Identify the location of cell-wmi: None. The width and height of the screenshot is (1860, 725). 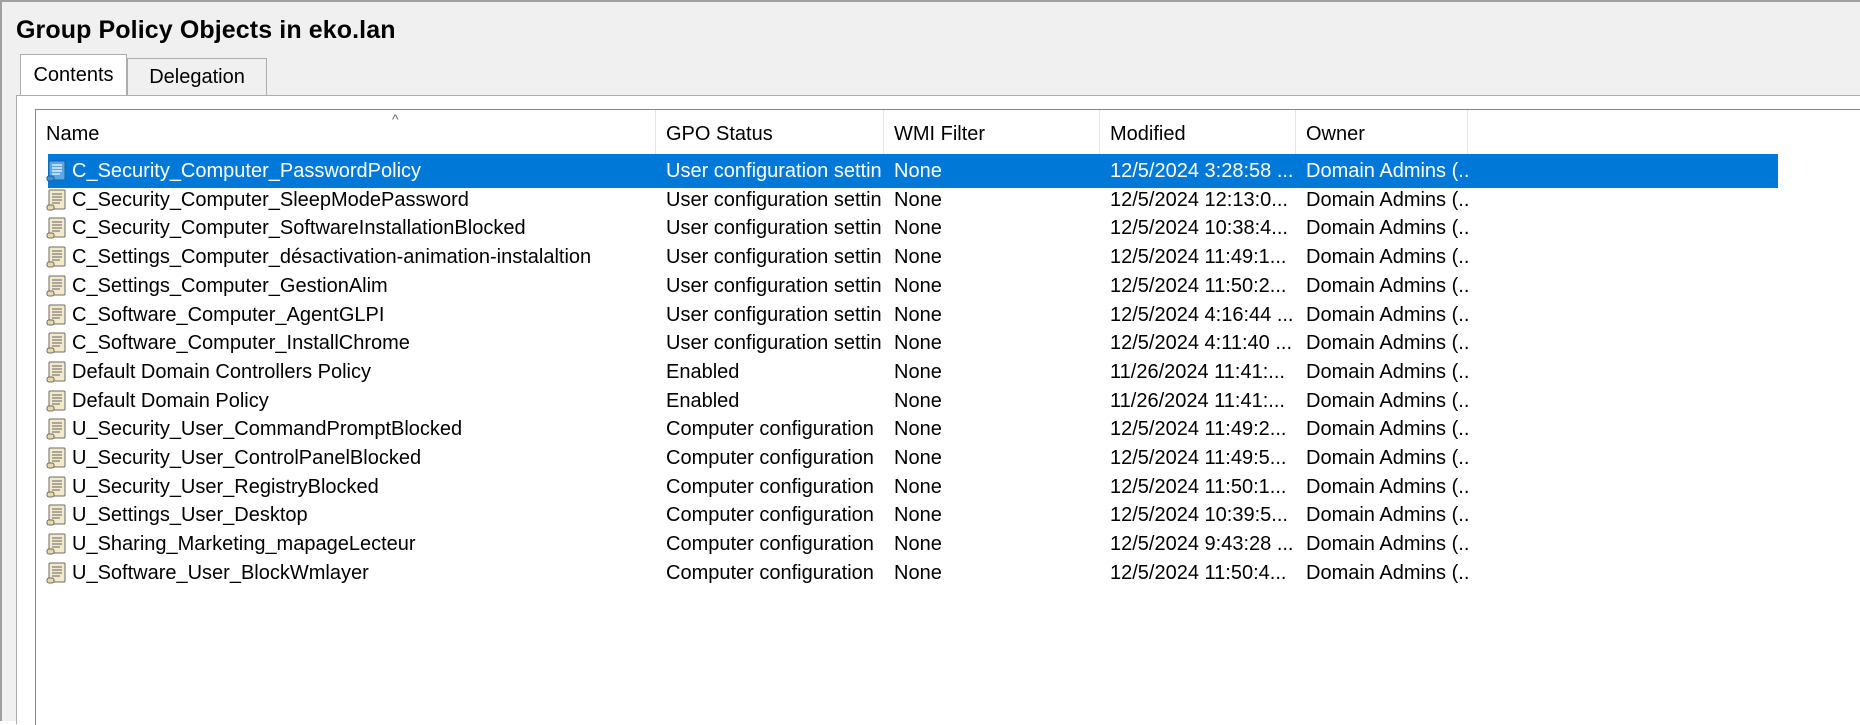
(918, 572).